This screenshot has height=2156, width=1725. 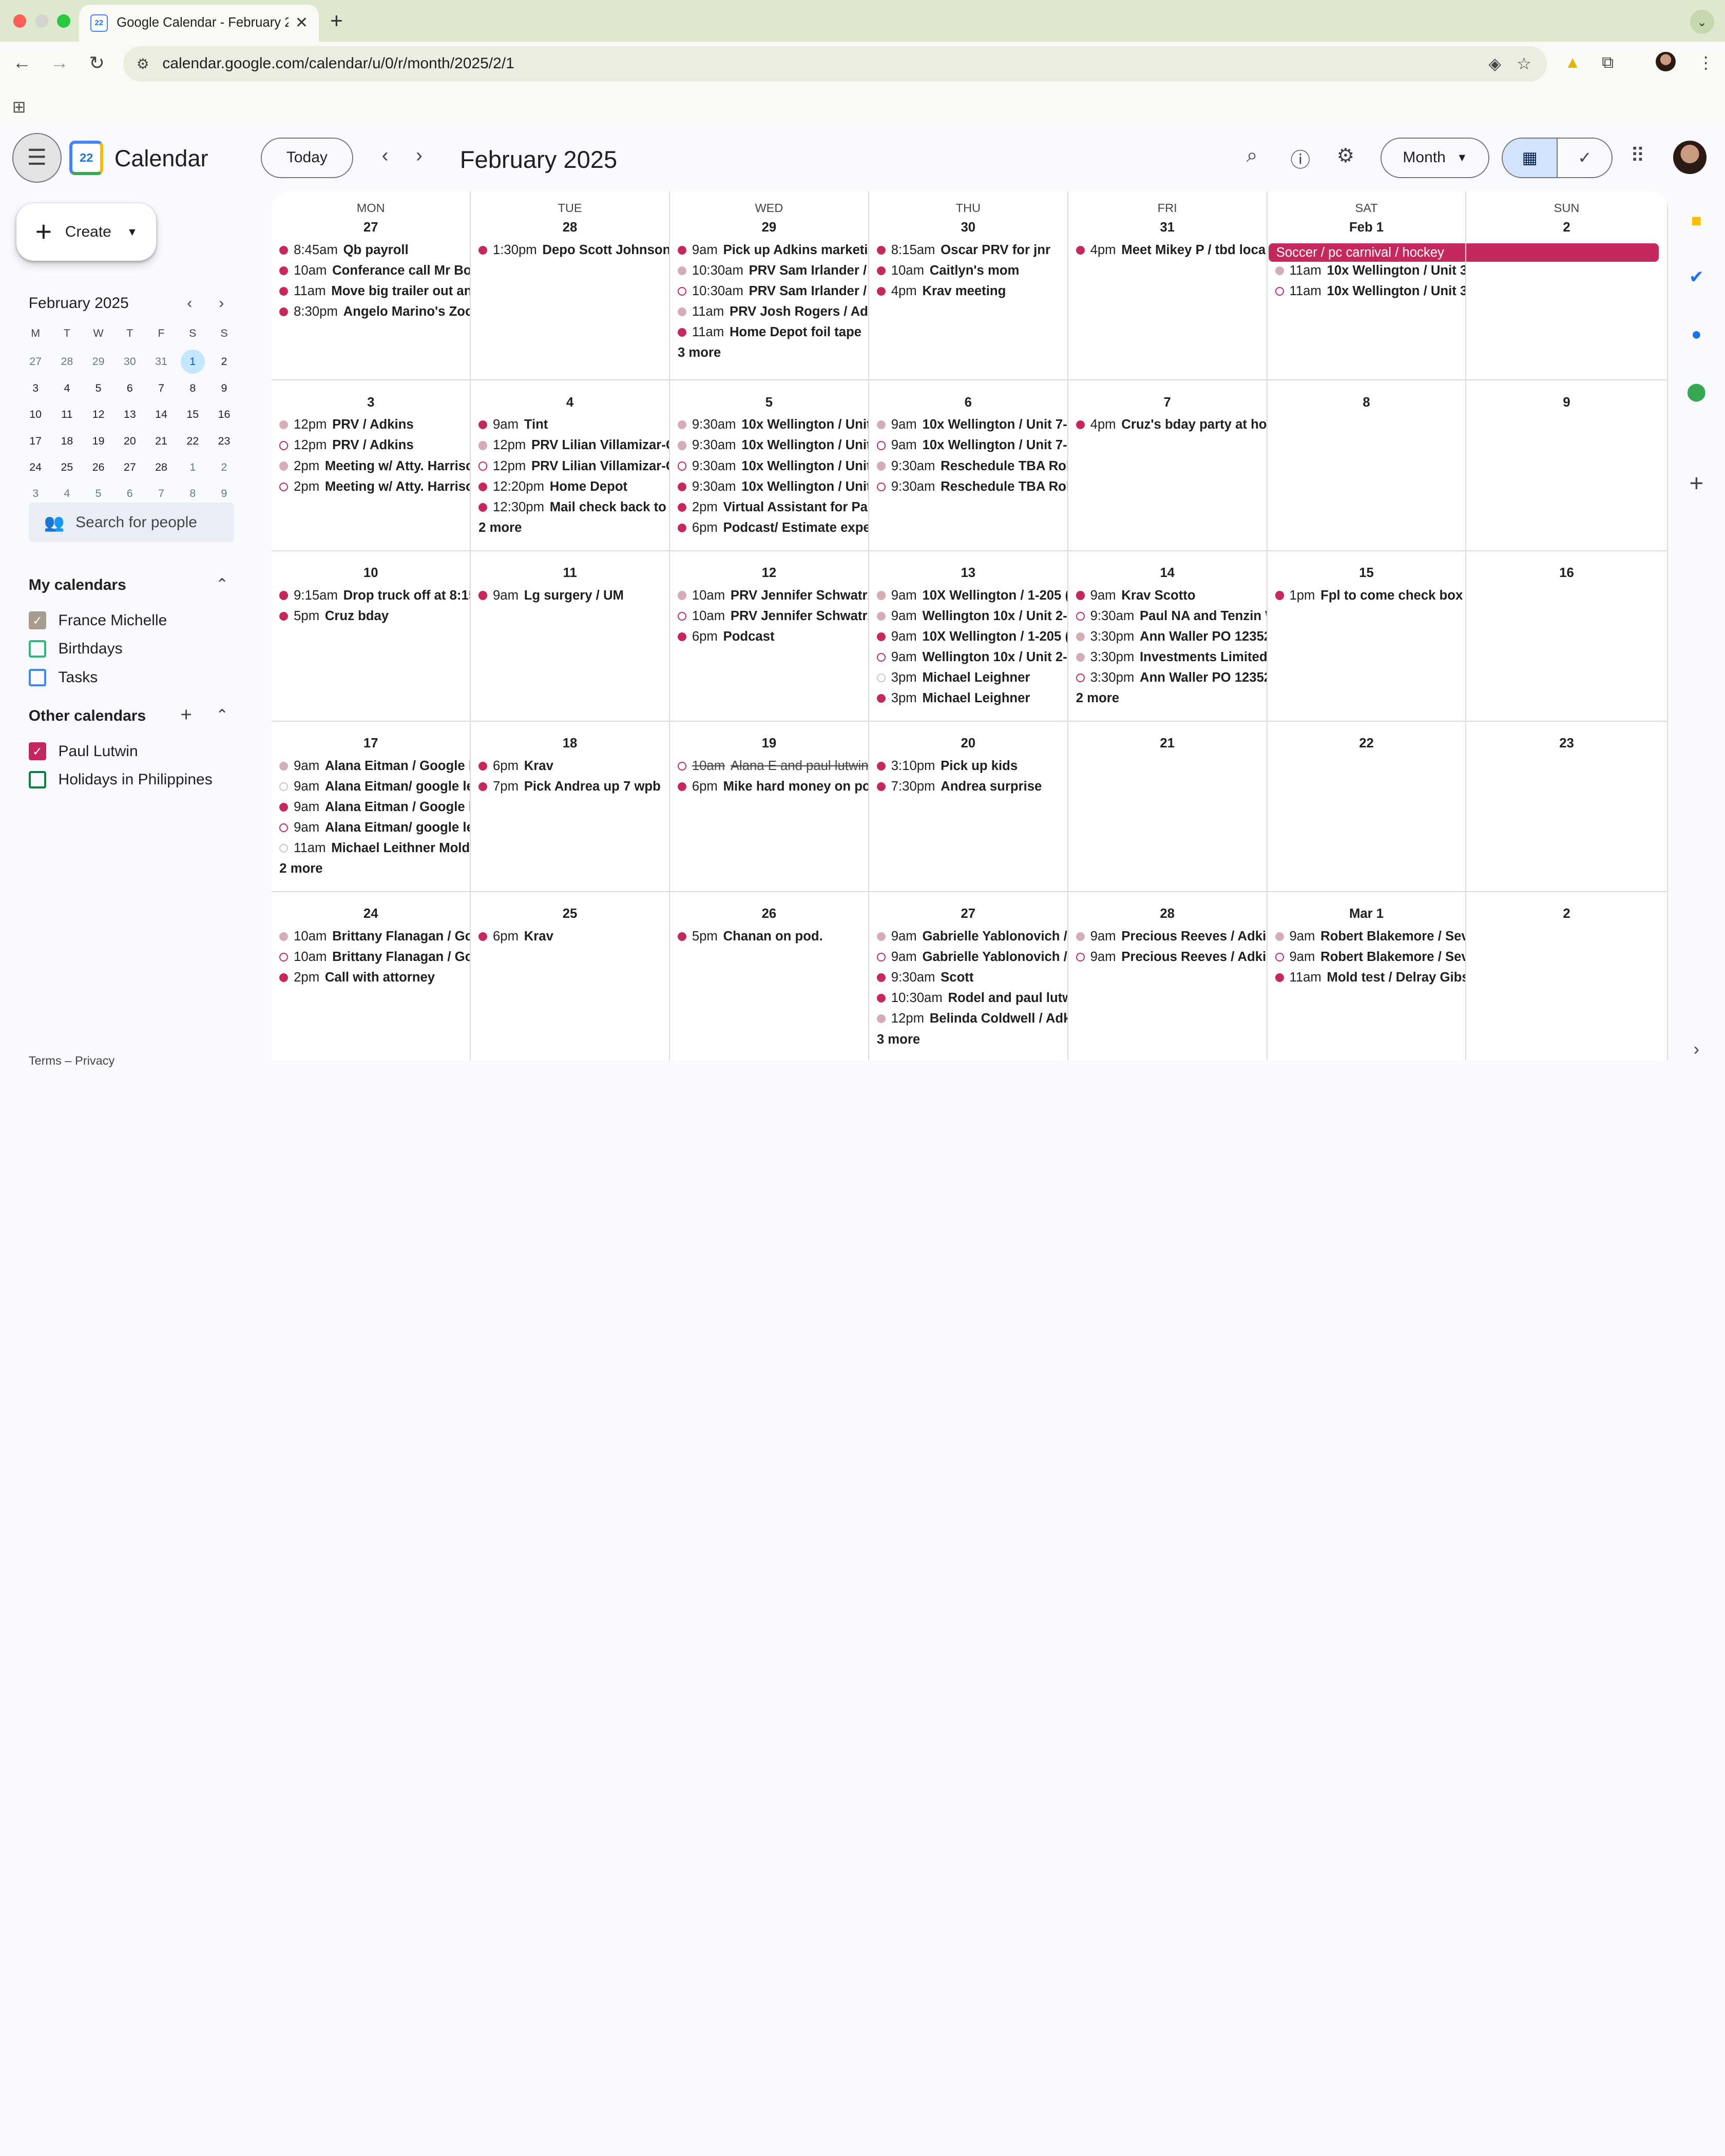 What do you see at coordinates (769, 228) in the screenshot?
I see `day-number: 29` at bounding box center [769, 228].